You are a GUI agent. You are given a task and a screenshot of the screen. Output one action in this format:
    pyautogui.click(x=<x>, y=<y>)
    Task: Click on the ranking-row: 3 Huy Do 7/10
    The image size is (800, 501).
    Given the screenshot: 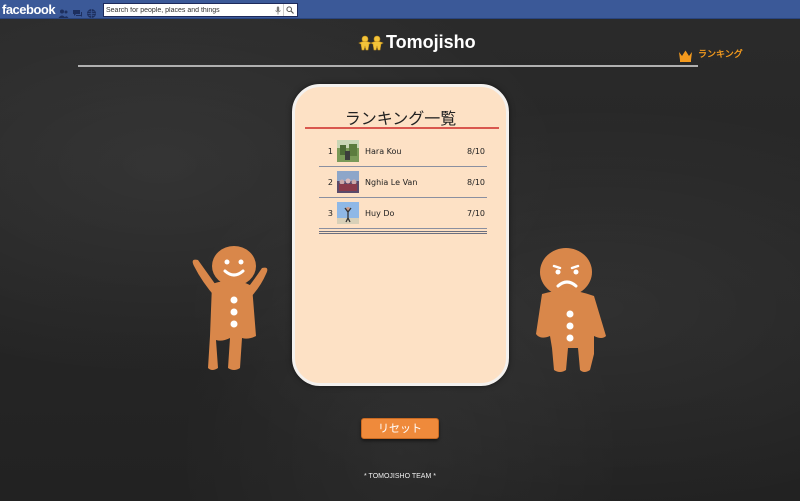 What is the action you would take?
    pyautogui.click(x=403, y=213)
    